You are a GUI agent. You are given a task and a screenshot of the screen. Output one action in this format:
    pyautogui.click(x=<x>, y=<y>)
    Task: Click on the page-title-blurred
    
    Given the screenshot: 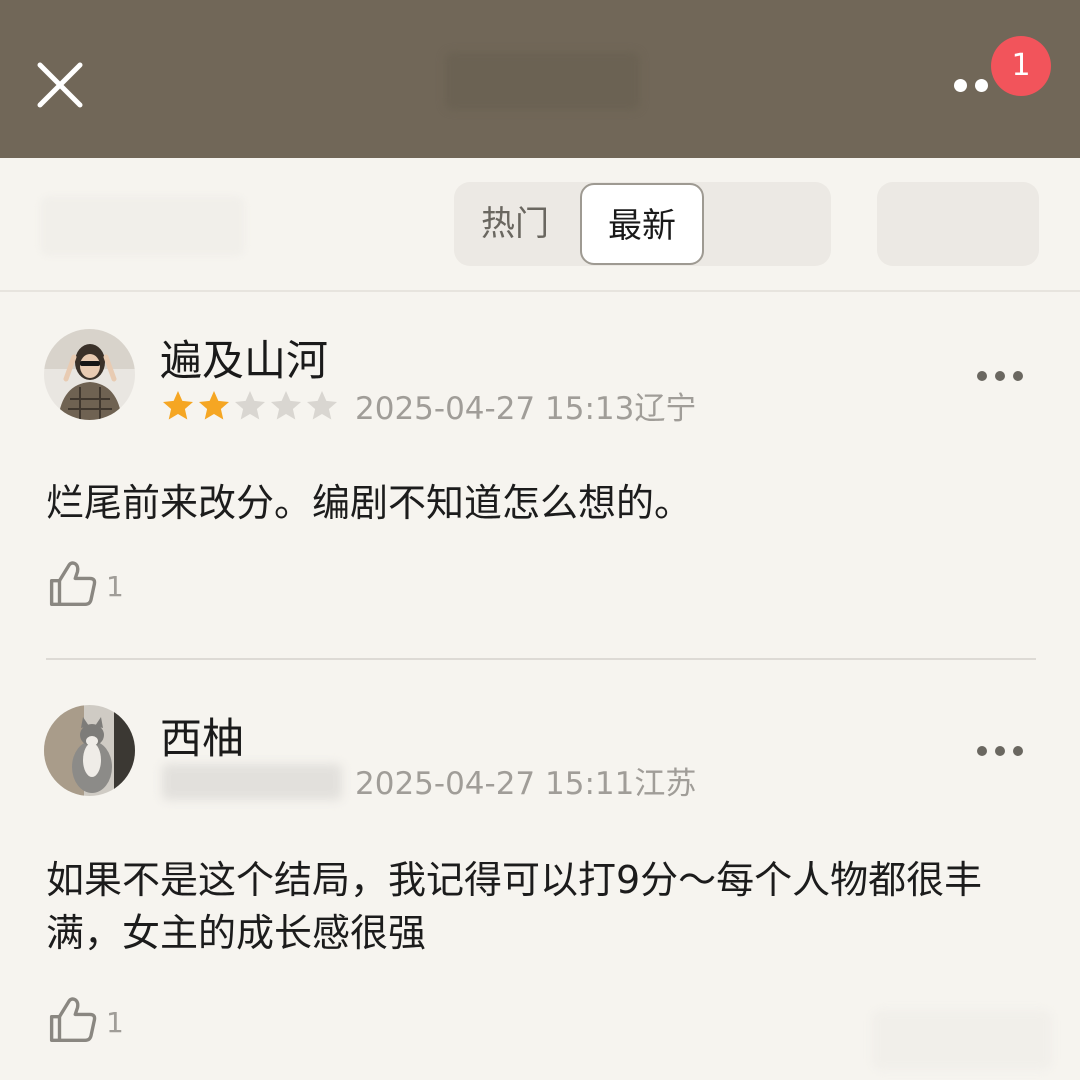 What is the action you would take?
    pyautogui.click(x=542, y=81)
    